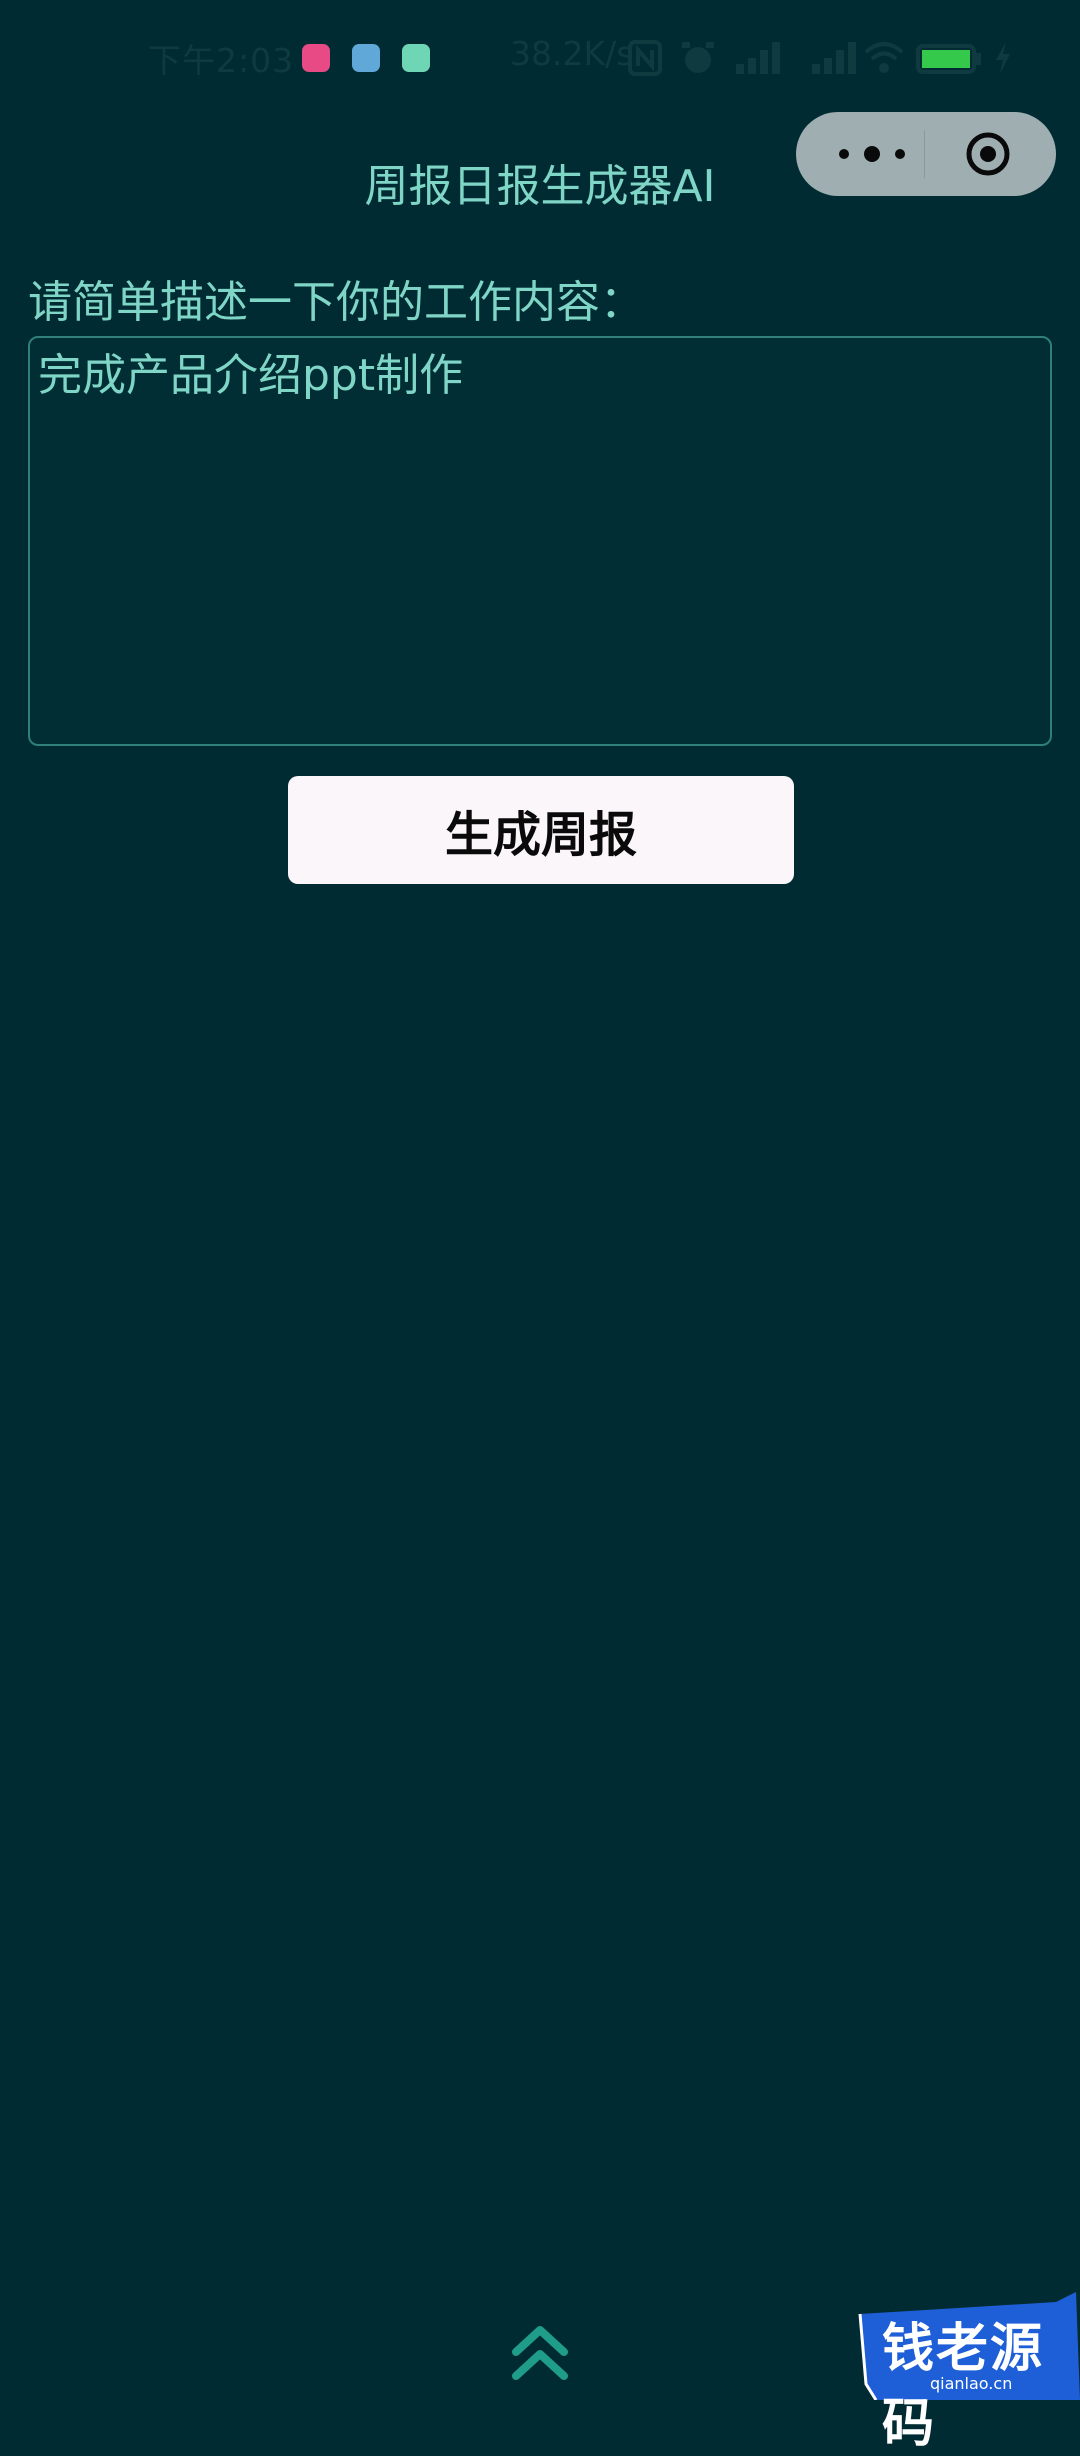 Image resolution: width=1080 pixels, height=2456 pixels. Describe the element at coordinates (540, 2353) in the screenshot. I see `double-chevron-up-icon` at that location.